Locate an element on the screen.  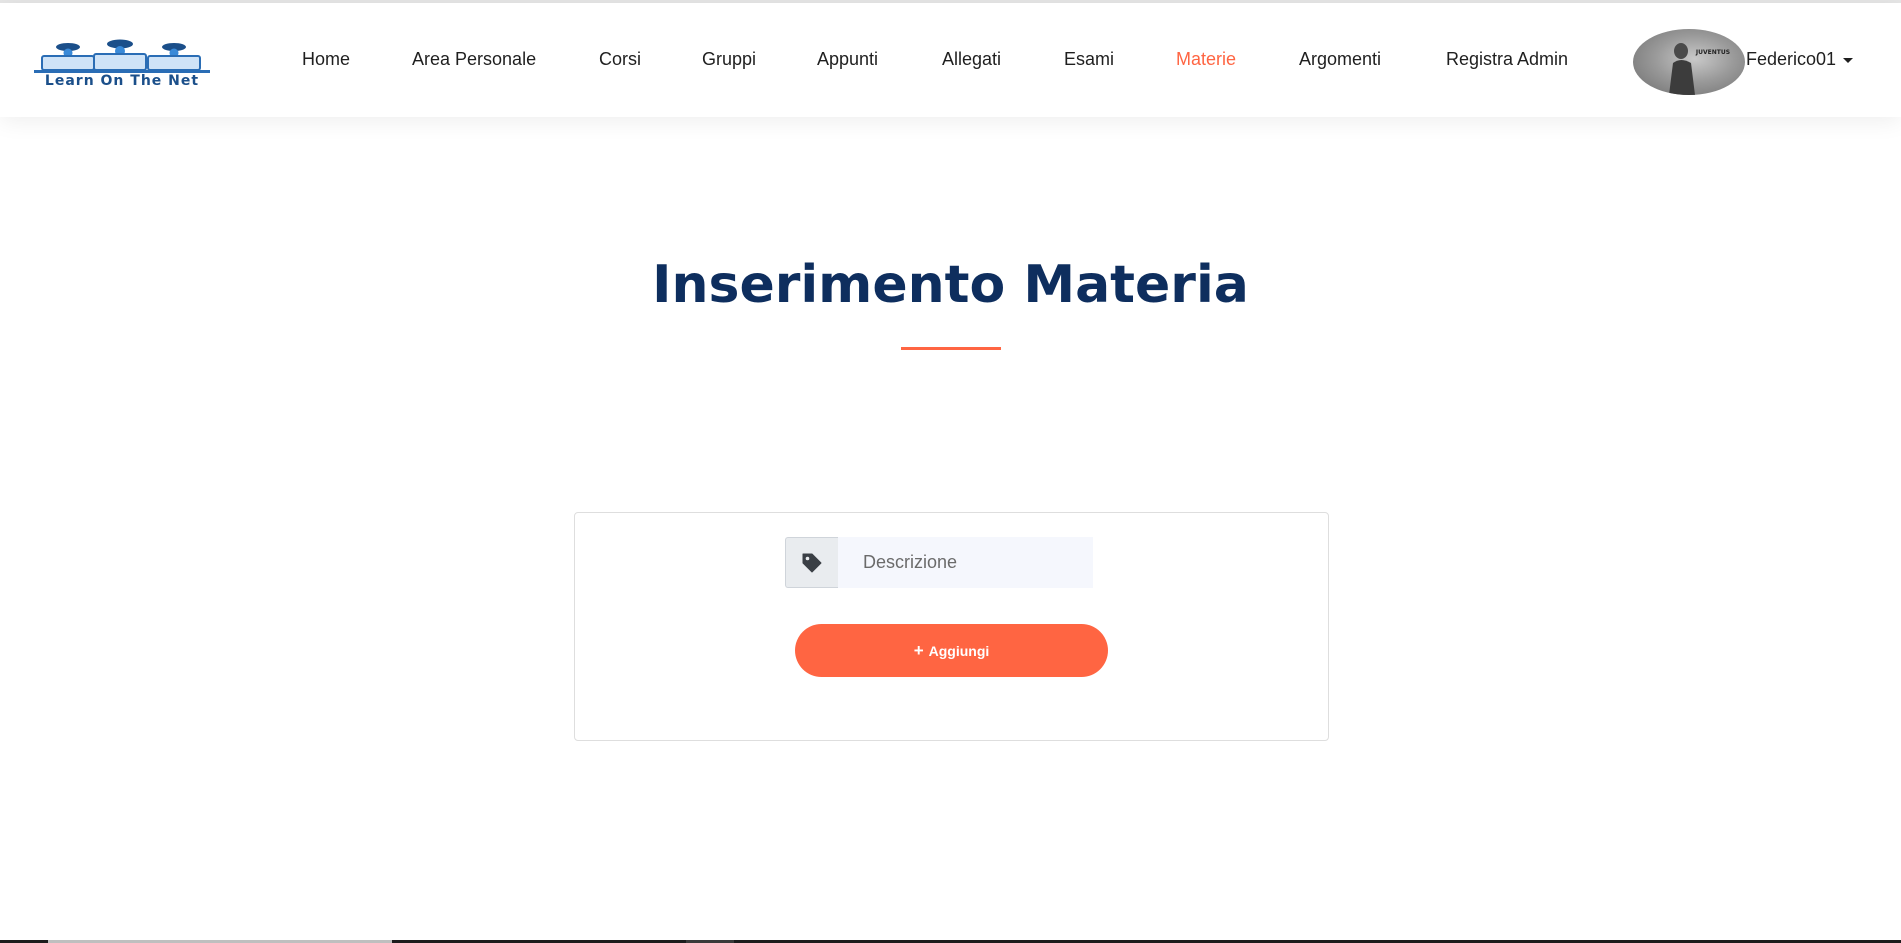
nav-corsi: Corsi is located at coordinates (620, 59).